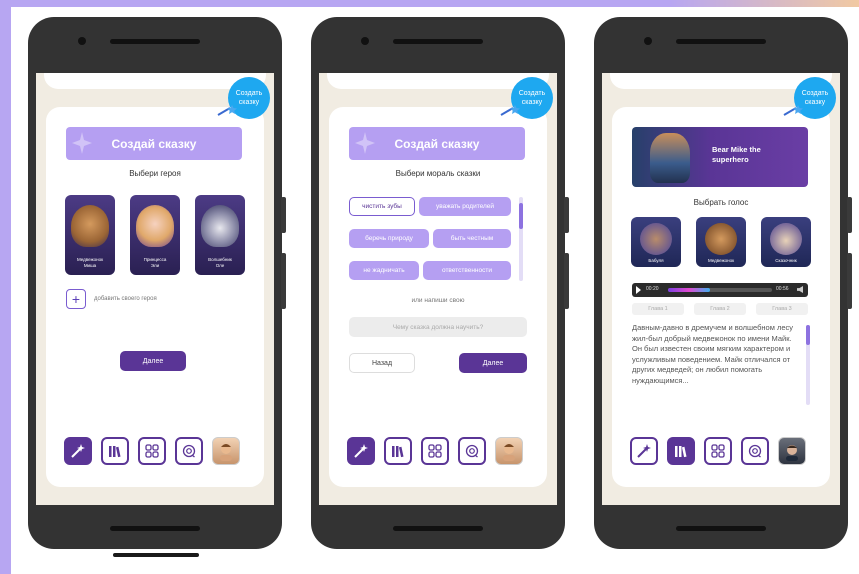  Describe the element at coordinates (389, 238) in the screenshot. I see `moral-chip-protect-nature: беречь природу` at that location.